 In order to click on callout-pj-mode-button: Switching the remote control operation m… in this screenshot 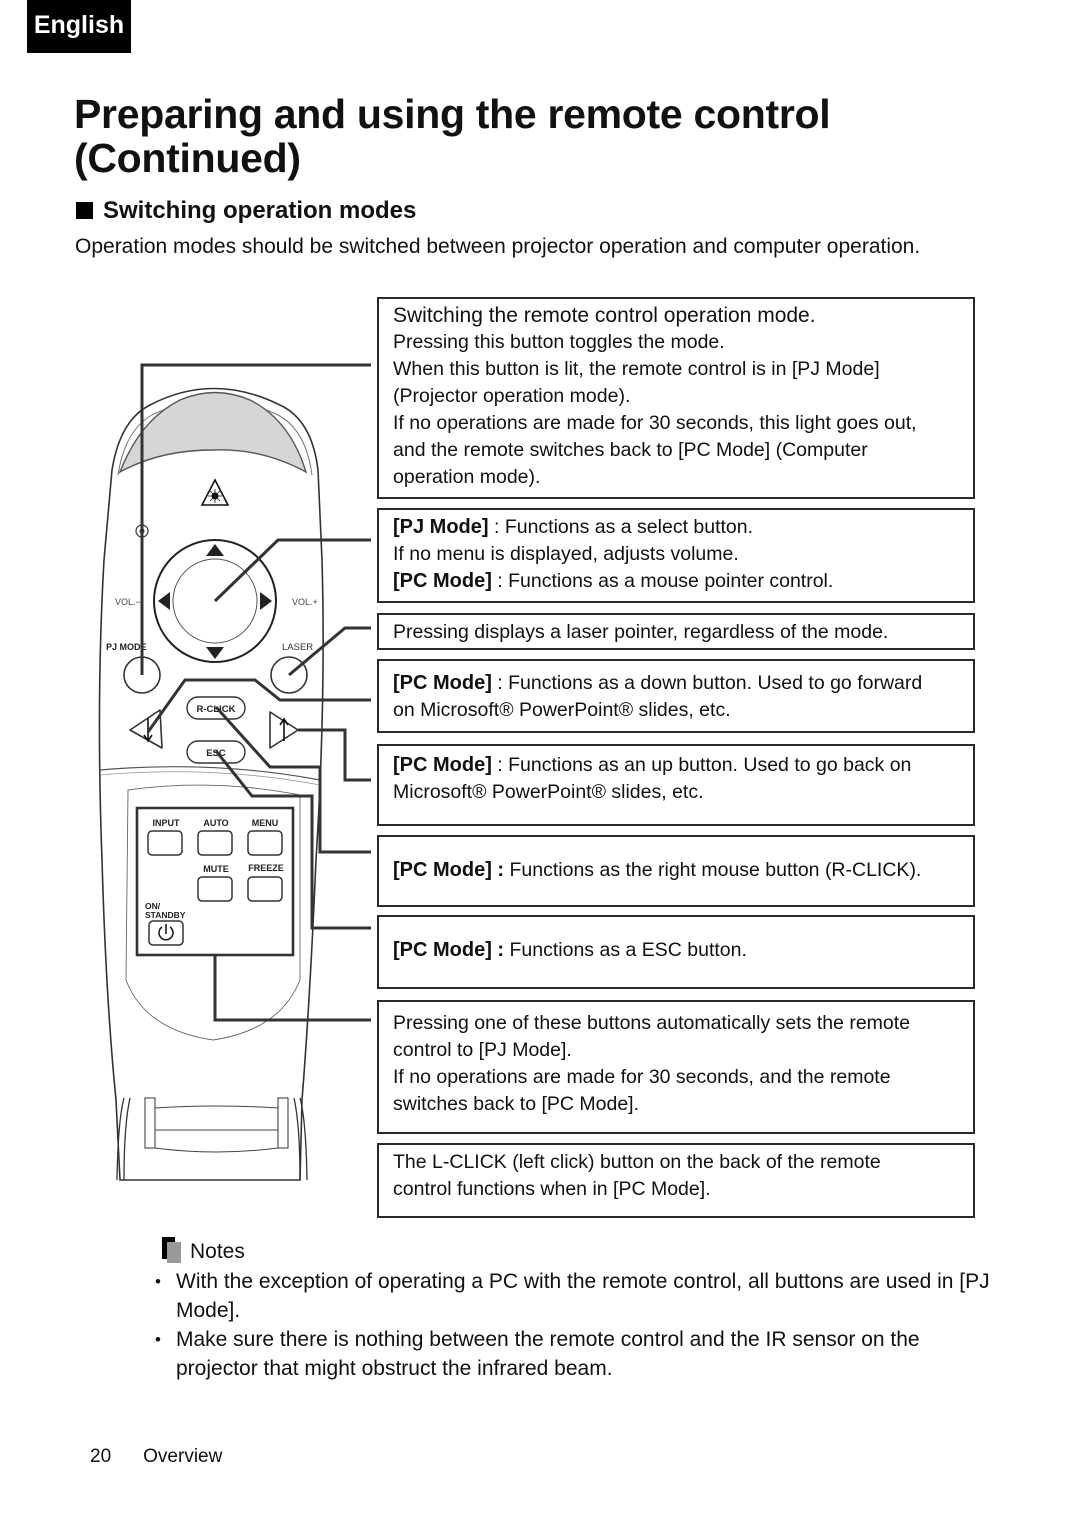, I will do `click(676, 398)`.